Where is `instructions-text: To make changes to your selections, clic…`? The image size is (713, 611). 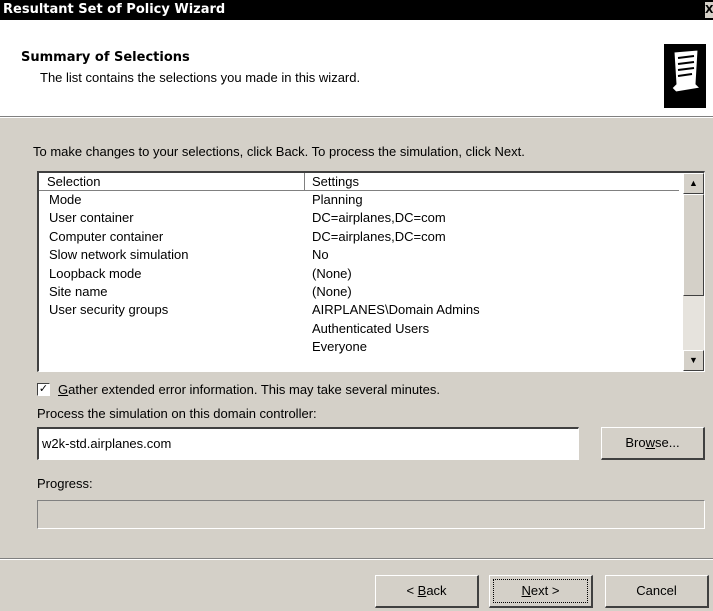 instructions-text: To make changes to your selections, clic… is located at coordinates (279, 151).